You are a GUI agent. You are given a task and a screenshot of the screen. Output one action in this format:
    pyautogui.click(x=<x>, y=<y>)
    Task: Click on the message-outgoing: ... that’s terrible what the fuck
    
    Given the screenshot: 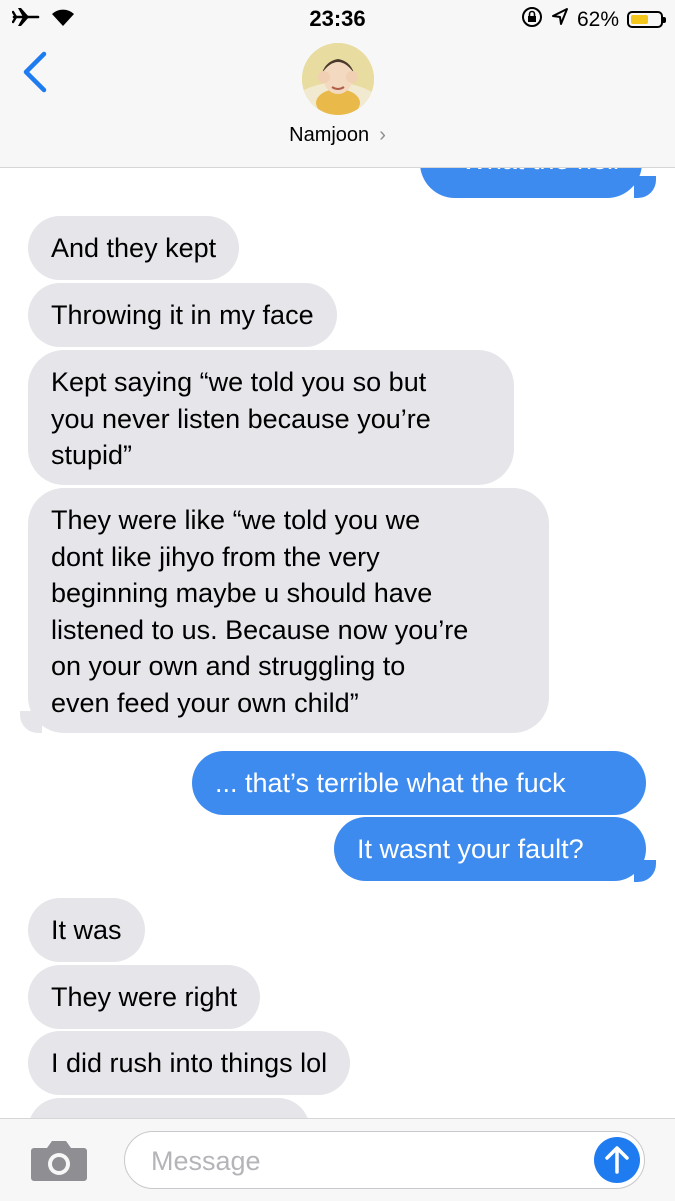 What is the action you would take?
    pyautogui.click(x=419, y=783)
    